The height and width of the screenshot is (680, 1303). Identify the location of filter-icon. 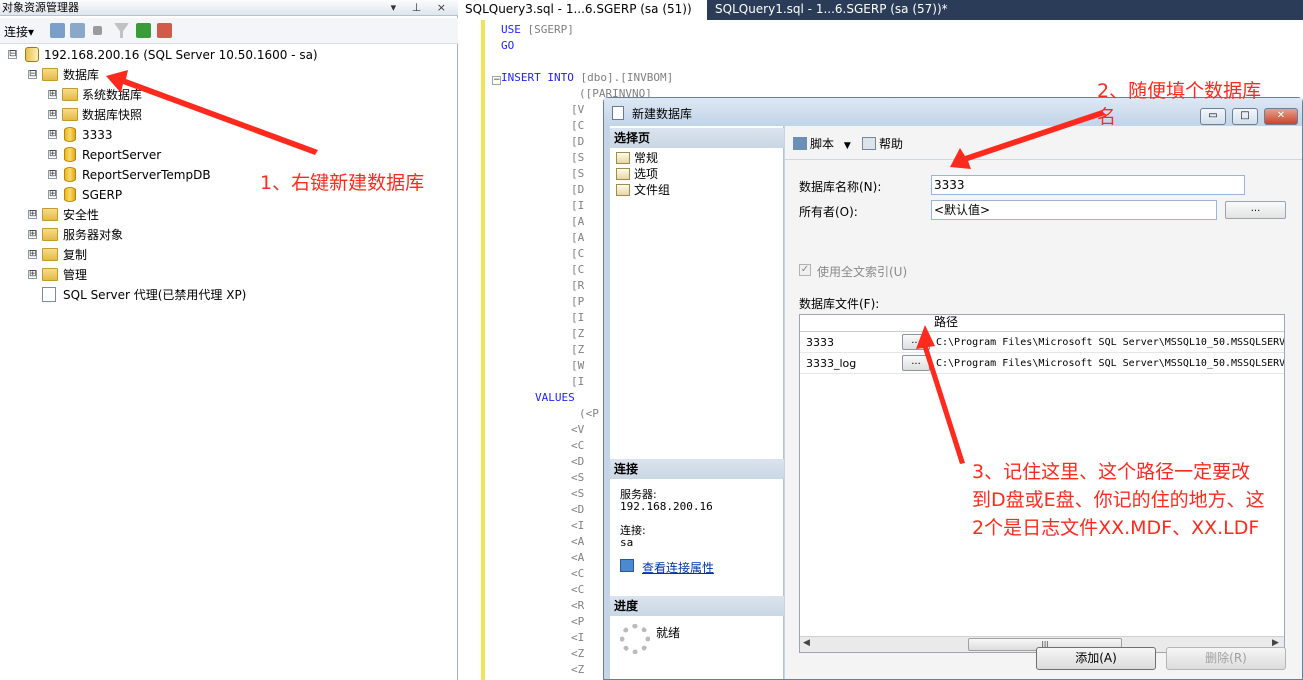
(121, 30).